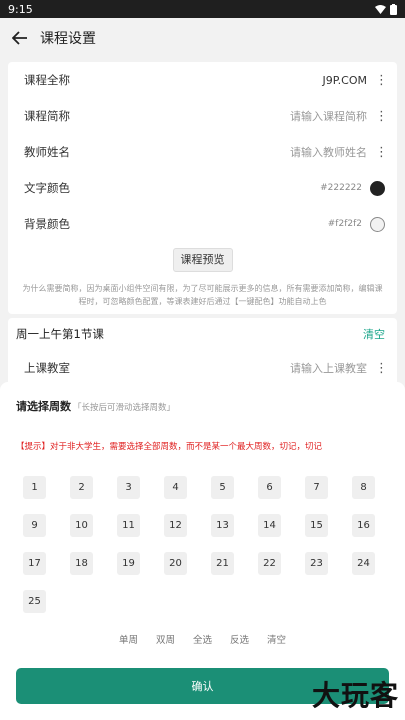  Describe the element at coordinates (47, 188) in the screenshot. I see `text-color-label: 文字颜色` at that location.